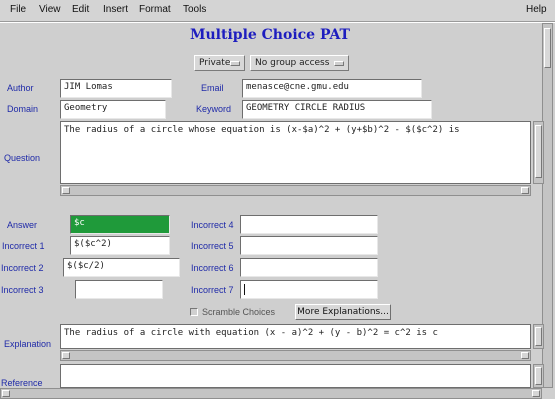  Describe the element at coordinates (18, 9) in the screenshot. I see `menu-file: File` at that location.